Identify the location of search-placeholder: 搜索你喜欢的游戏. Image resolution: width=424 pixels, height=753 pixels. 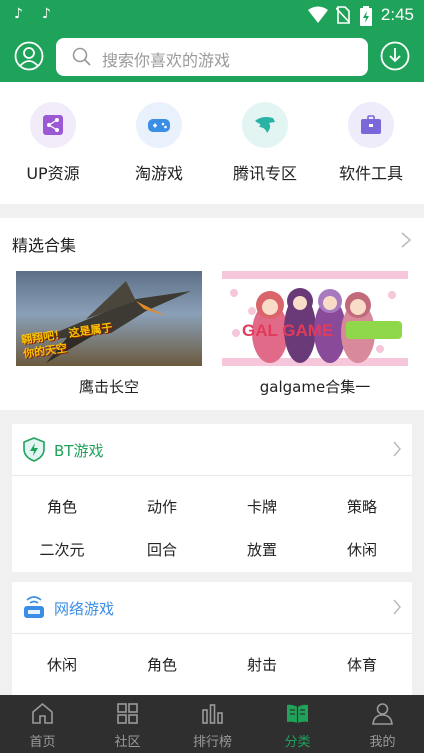
(166, 60).